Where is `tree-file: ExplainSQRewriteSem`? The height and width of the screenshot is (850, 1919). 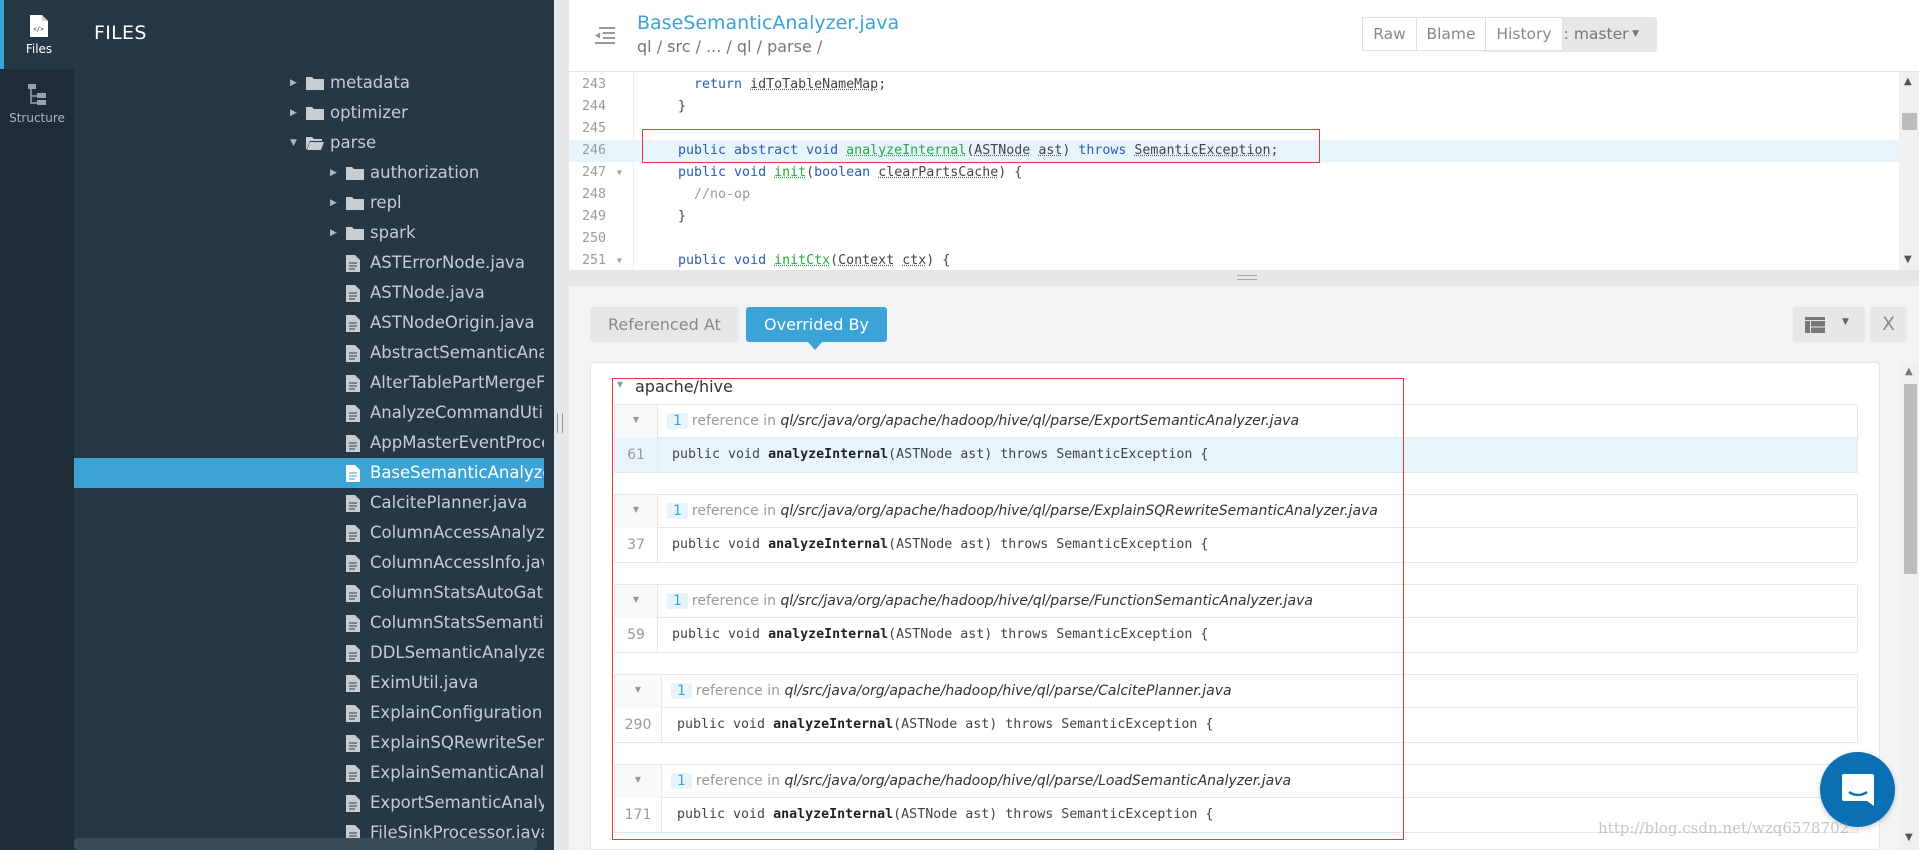 tree-file: ExplainSQRewriteSem is located at coordinates (309, 743).